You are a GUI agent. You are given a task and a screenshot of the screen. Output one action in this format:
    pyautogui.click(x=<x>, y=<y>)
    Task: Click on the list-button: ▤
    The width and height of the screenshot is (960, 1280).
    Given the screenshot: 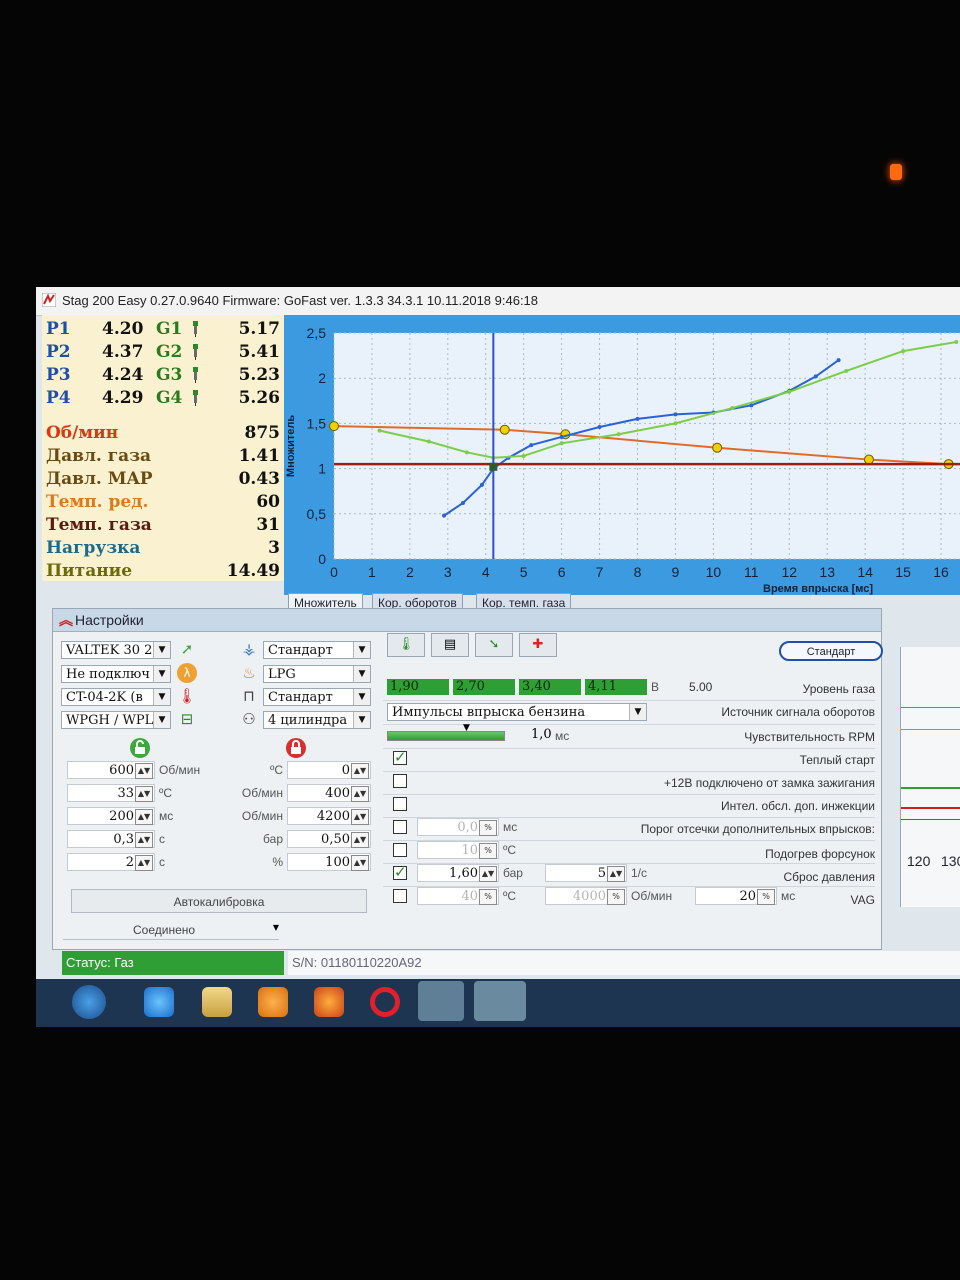 What is the action you would take?
    pyautogui.click(x=450, y=645)
    